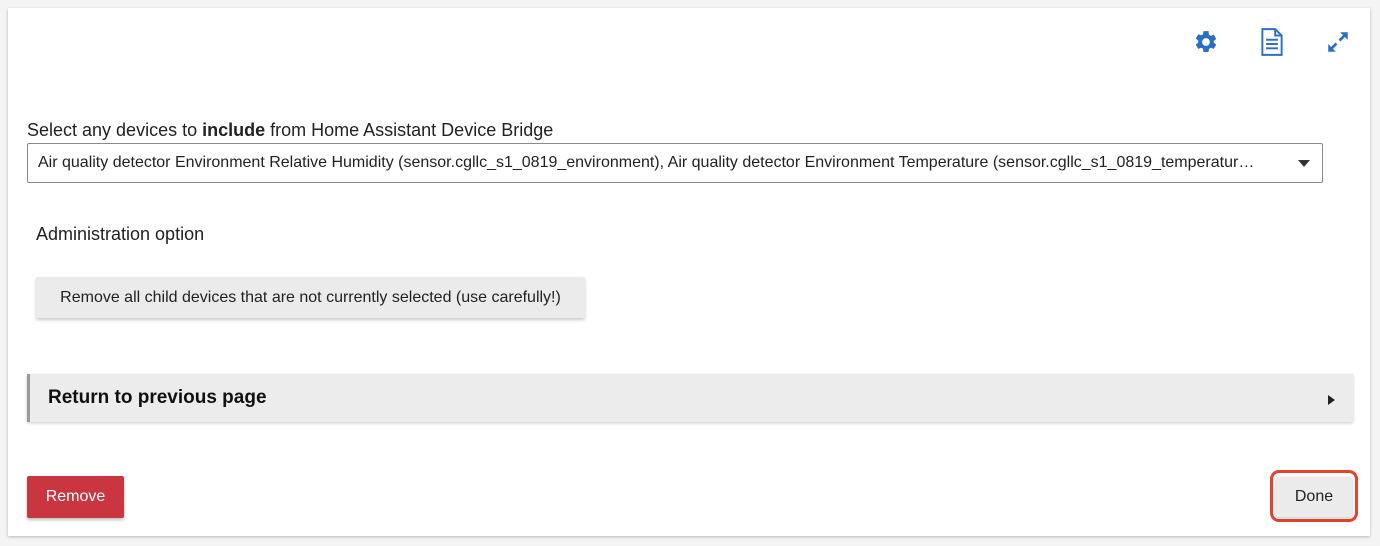  What do you see at coordinates (1304, 163) in the screenshot?
I see `caret-down-icon` at bounding box center [1304, 163].